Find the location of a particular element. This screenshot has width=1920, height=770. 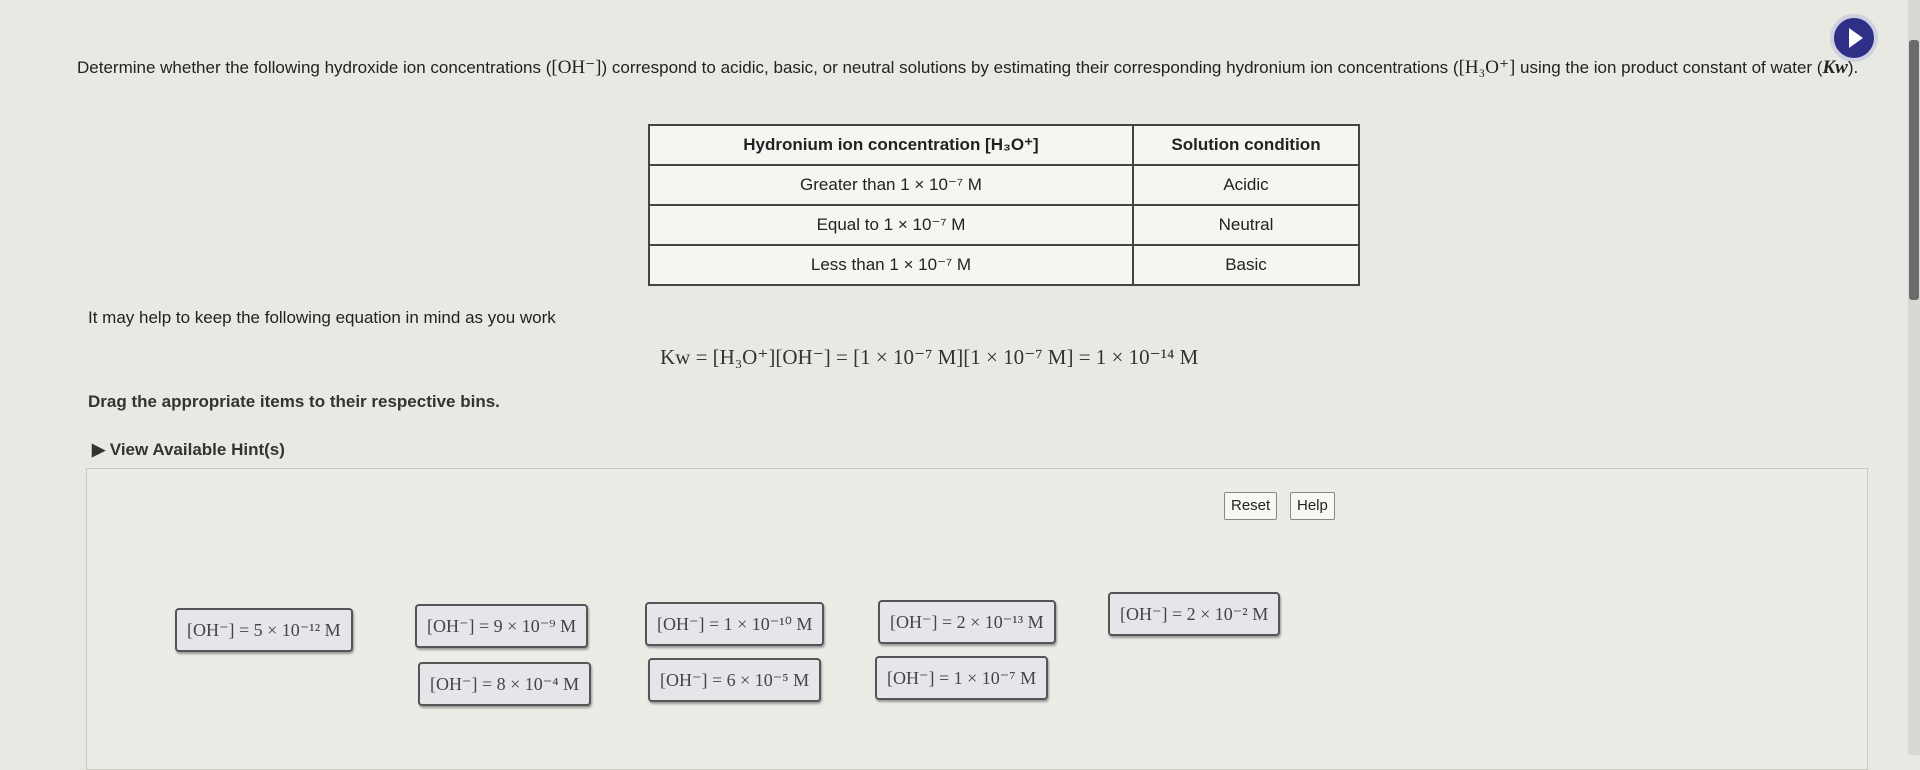

table-row: Less than 1 × 10⁻⁷ M Basic is located at coordinates (1004, 265).